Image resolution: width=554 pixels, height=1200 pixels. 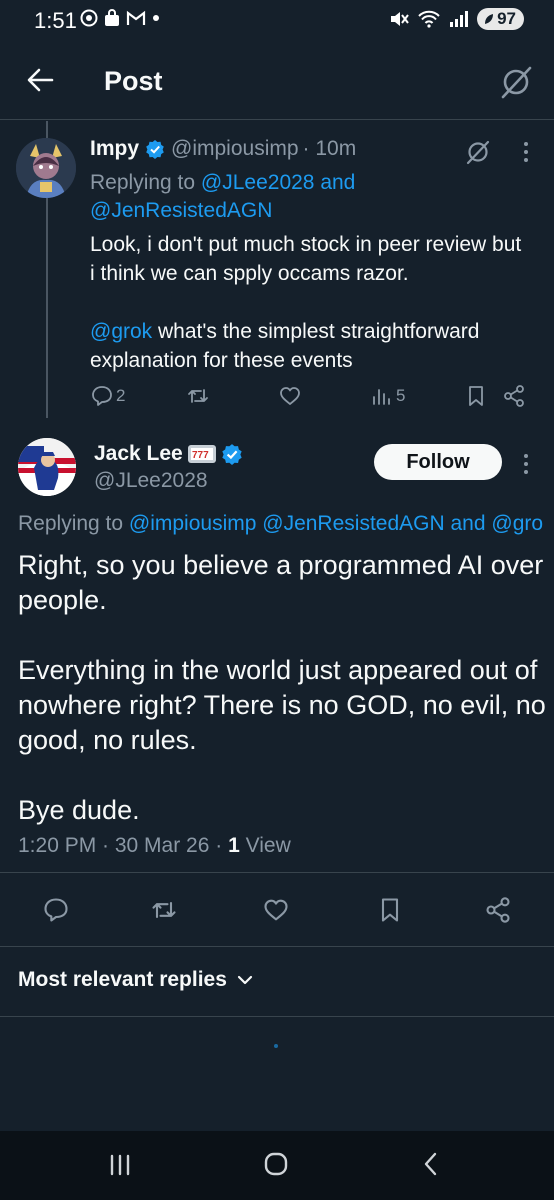 I want to click on system-icons: 97, so click(x=456, y=19).